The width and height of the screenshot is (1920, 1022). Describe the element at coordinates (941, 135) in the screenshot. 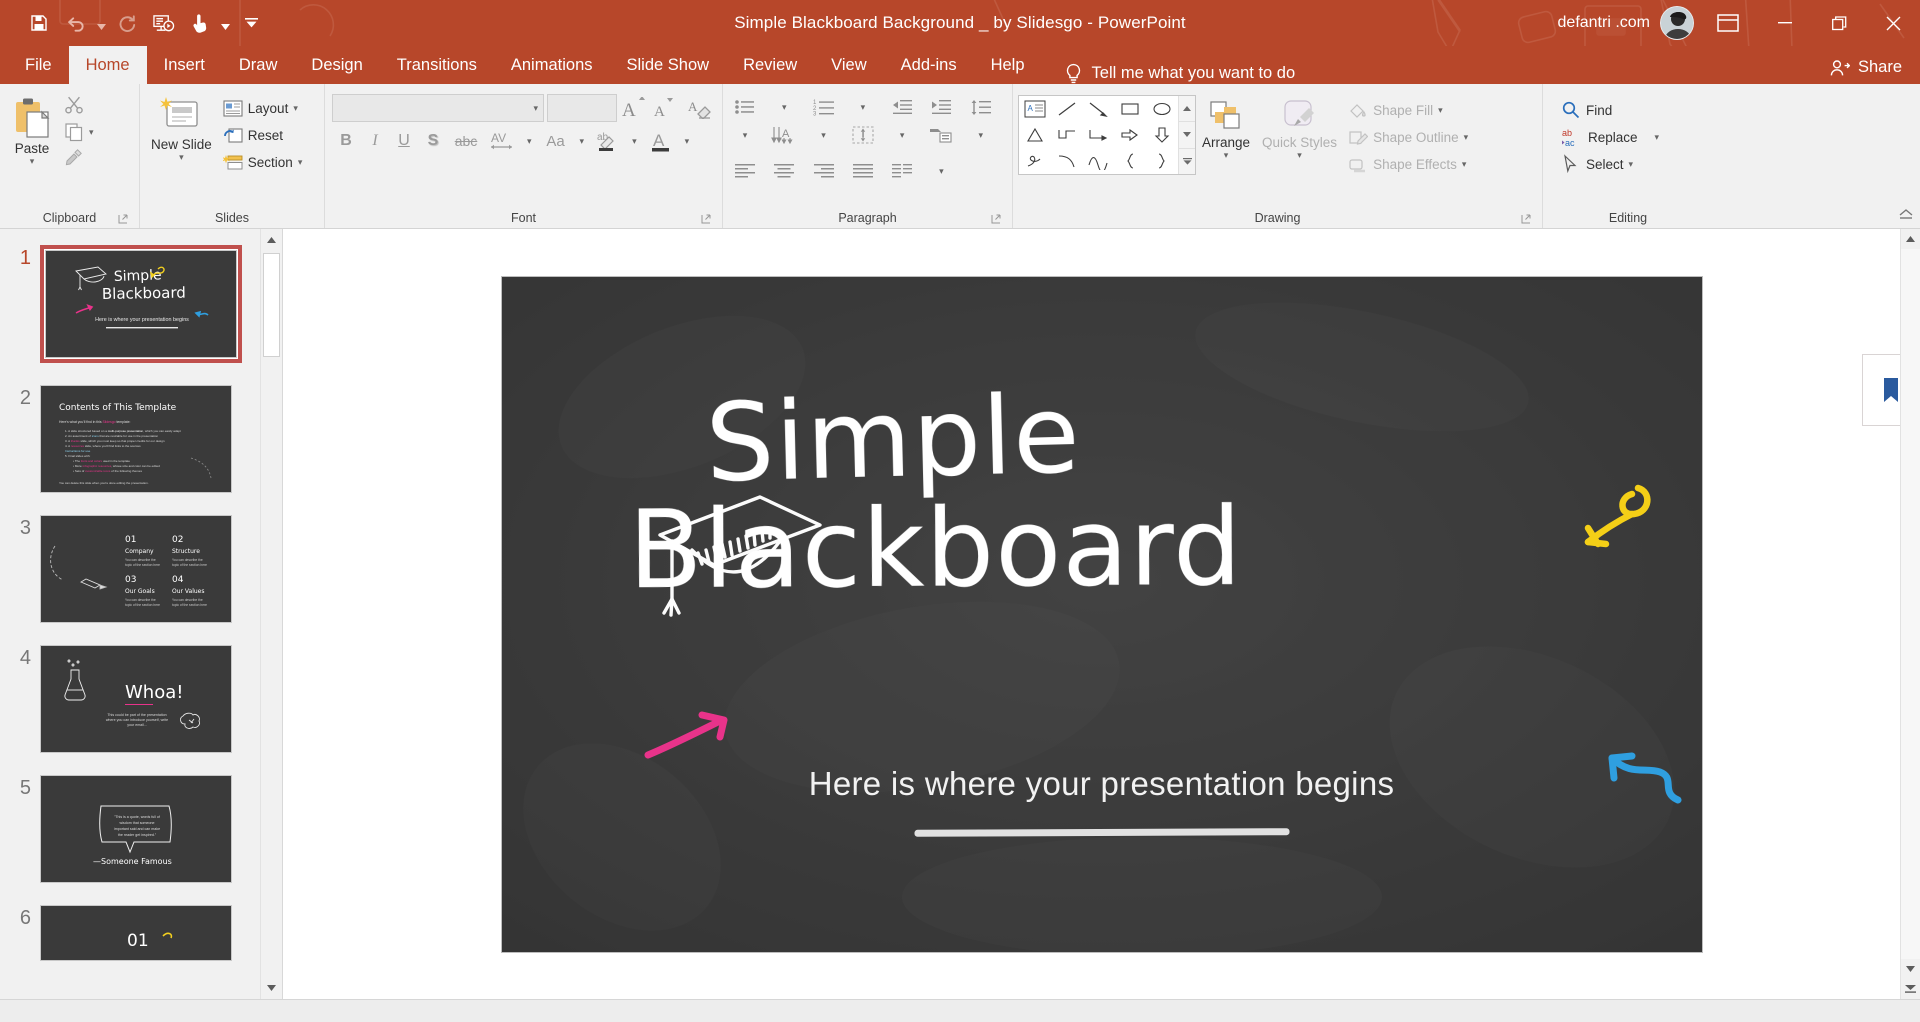

I see `convert-to-smartart-button` at that location.